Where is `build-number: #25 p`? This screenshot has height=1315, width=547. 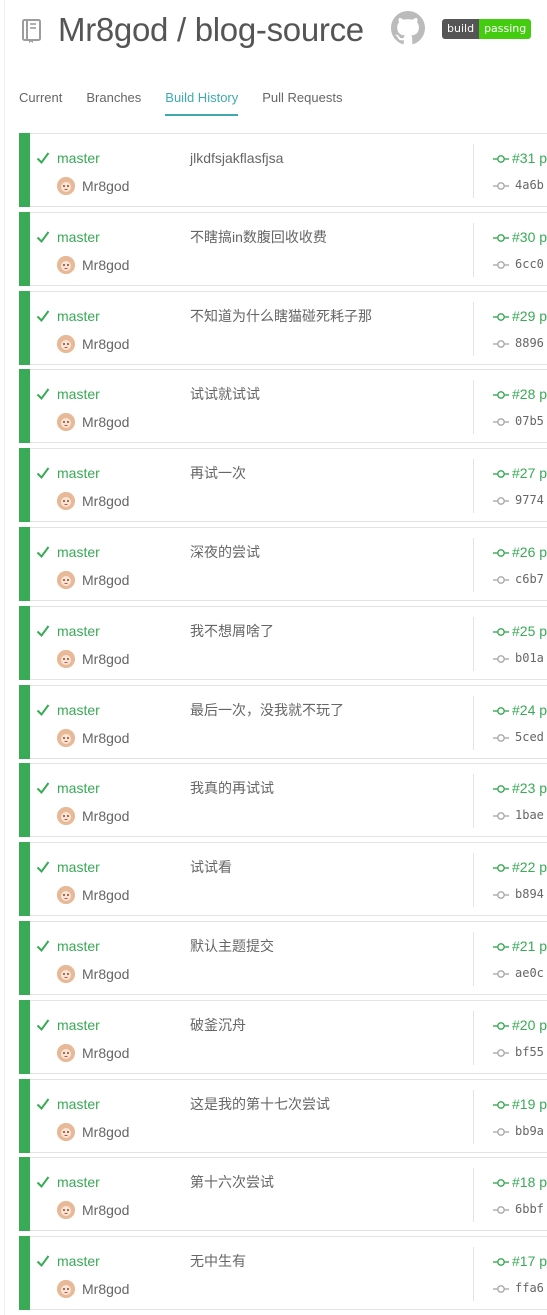
build-number: #25 p is located at coordinates (529, 631).